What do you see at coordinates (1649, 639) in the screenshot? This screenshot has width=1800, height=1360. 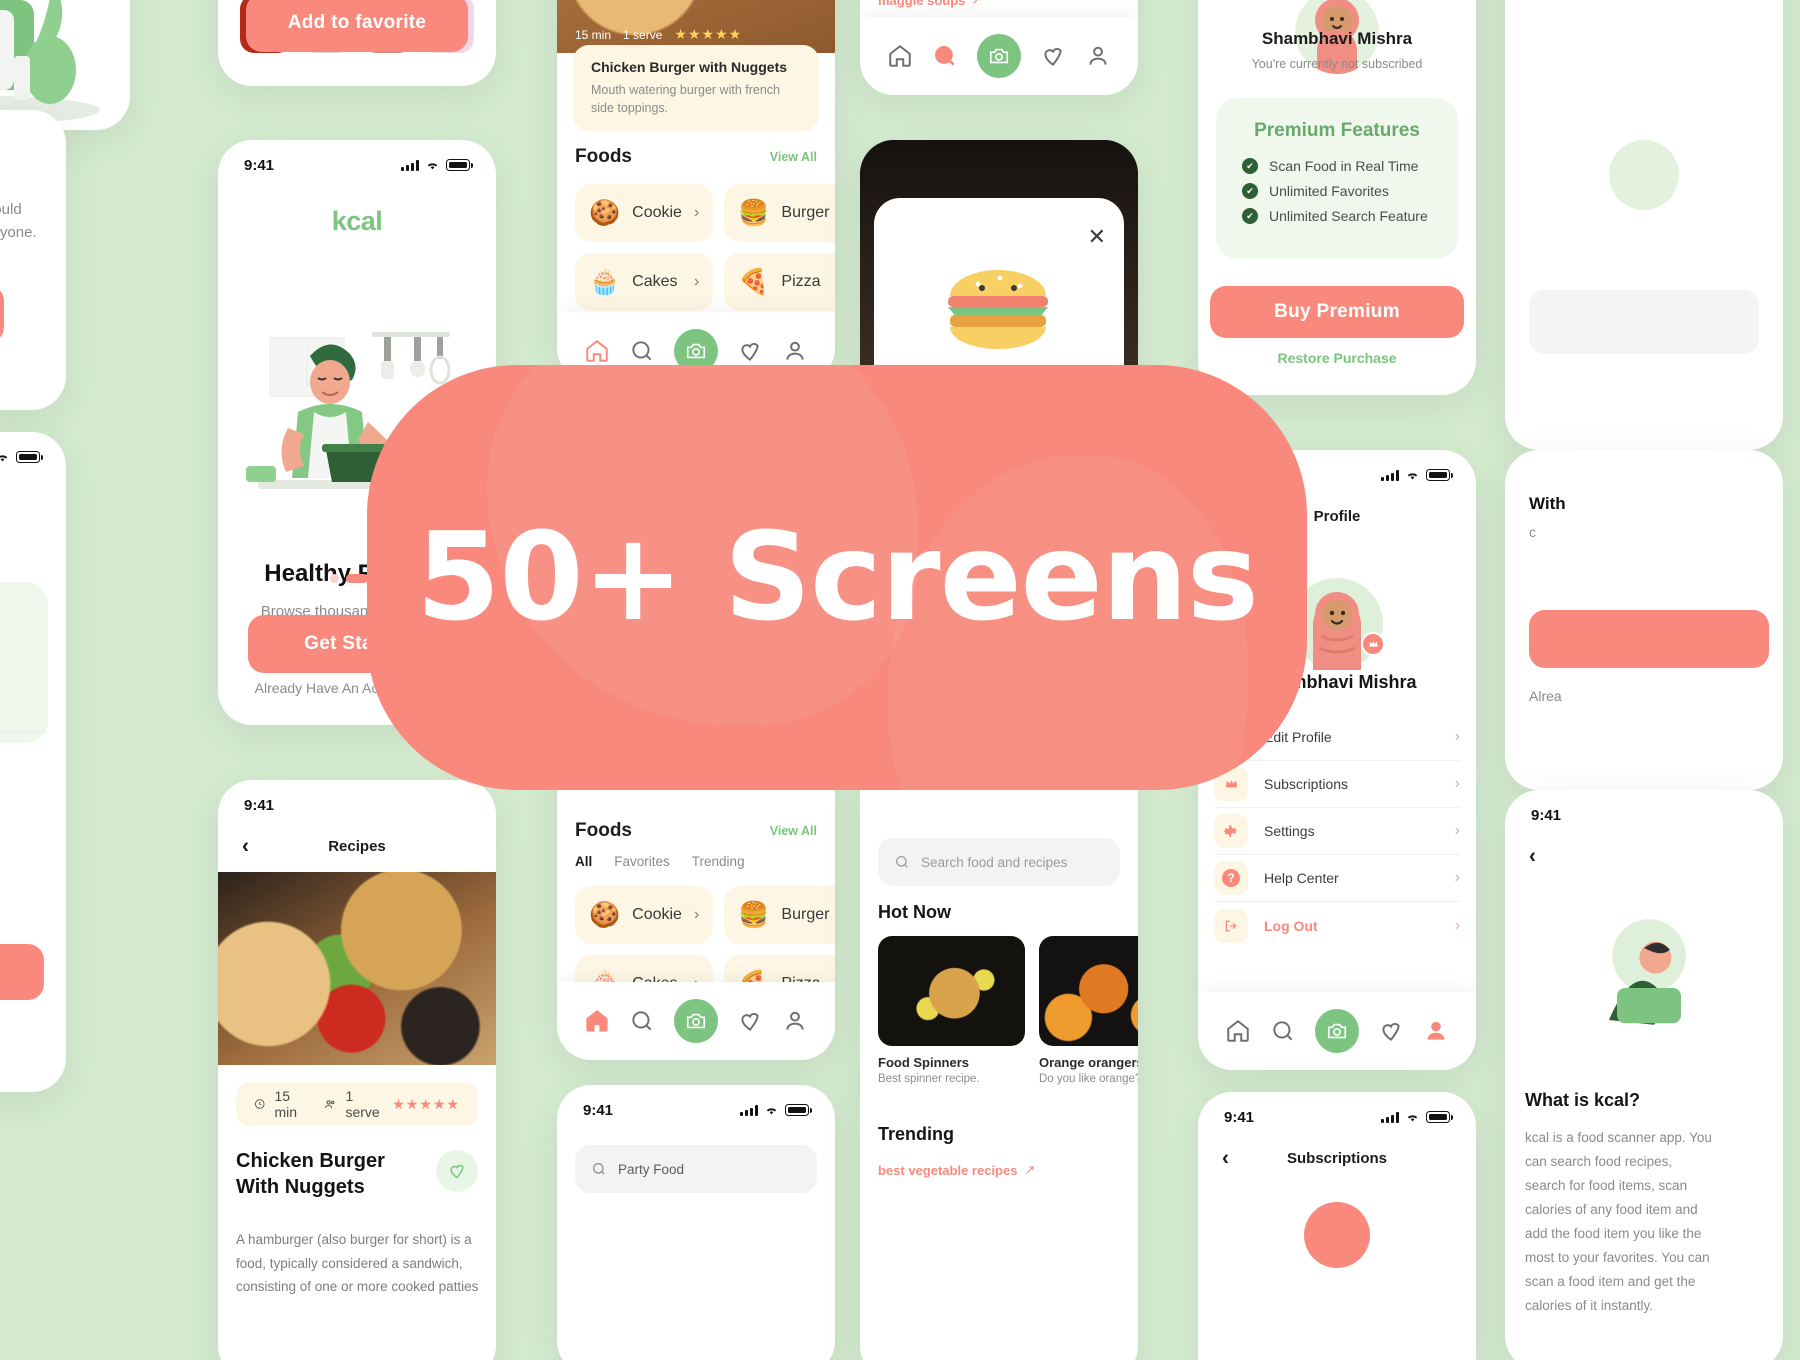 I see `edge-cta-button` at bounding box center [1649, 639].